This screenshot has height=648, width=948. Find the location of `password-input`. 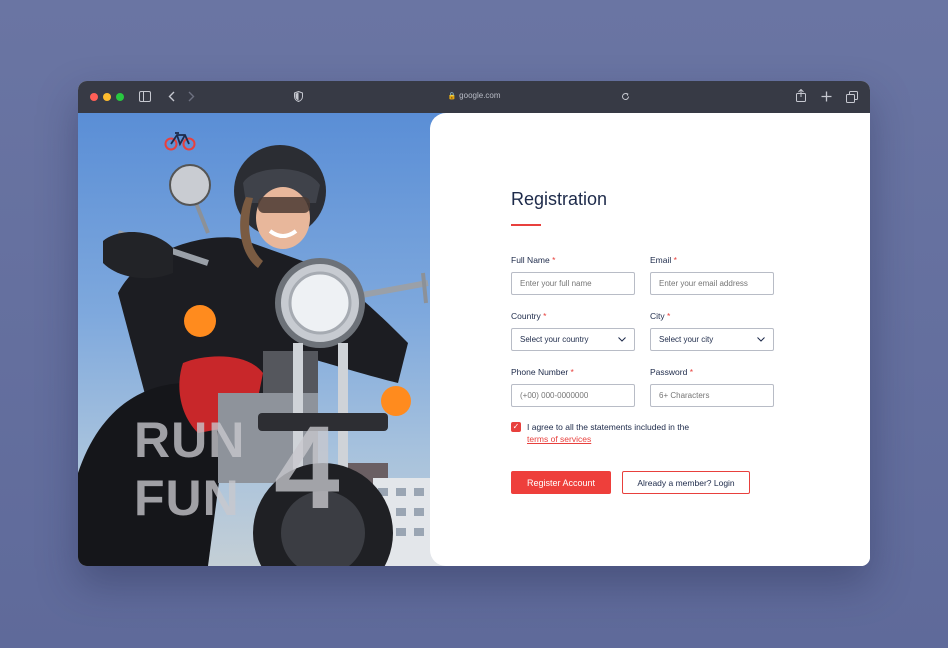

password-input is located at coordinates (712, 395).